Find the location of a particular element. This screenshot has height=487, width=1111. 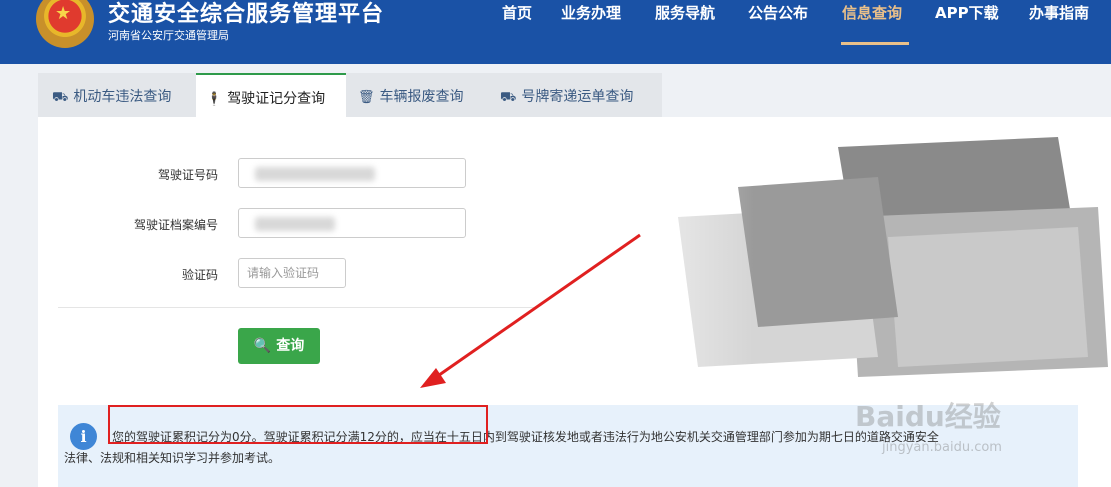

tab-license-points: 🕴 驾驶证记分查询 is located at coordinates (271, 95).